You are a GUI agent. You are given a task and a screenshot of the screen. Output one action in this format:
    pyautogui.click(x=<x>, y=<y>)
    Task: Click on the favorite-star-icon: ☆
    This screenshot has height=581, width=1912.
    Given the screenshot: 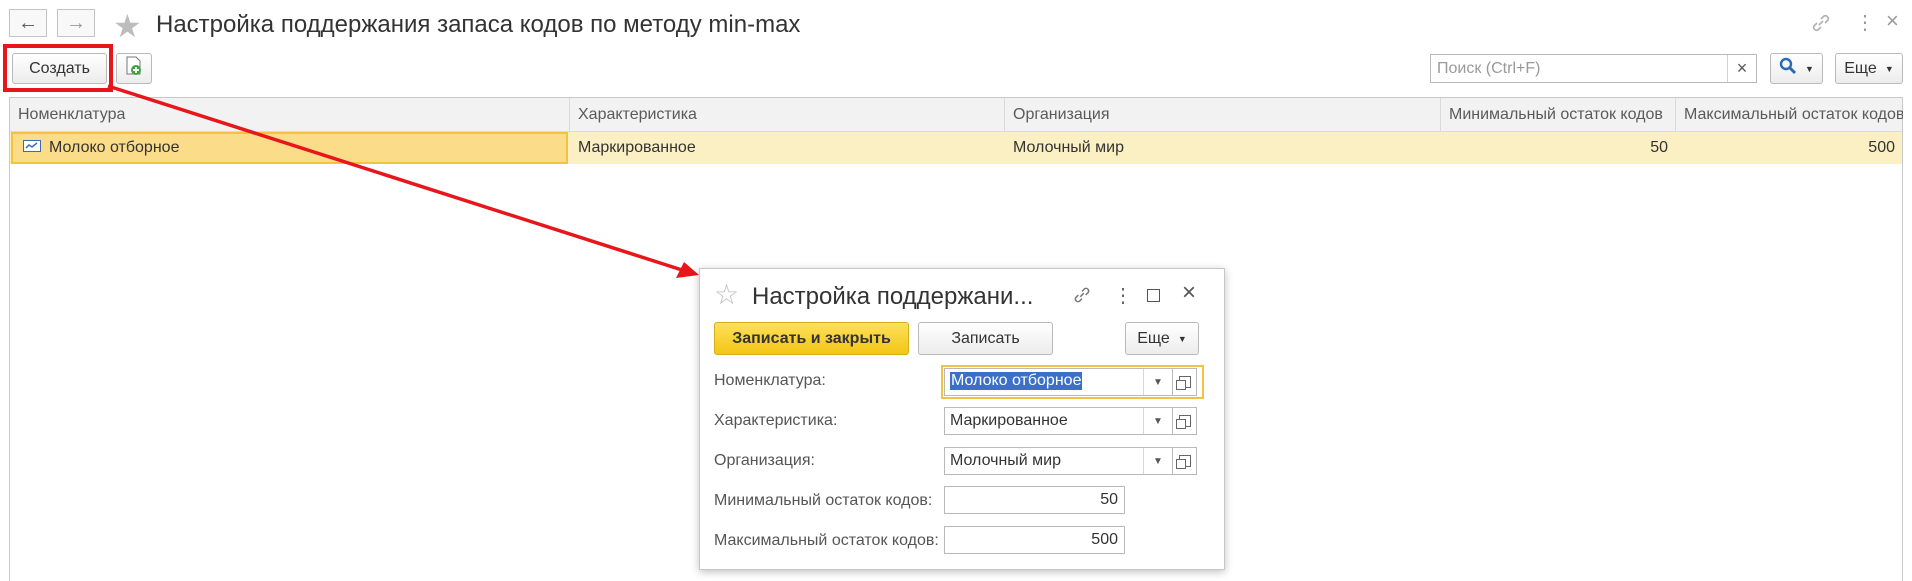 What is the action you would take?
    pyautogui.click(x=726, y=295)
    